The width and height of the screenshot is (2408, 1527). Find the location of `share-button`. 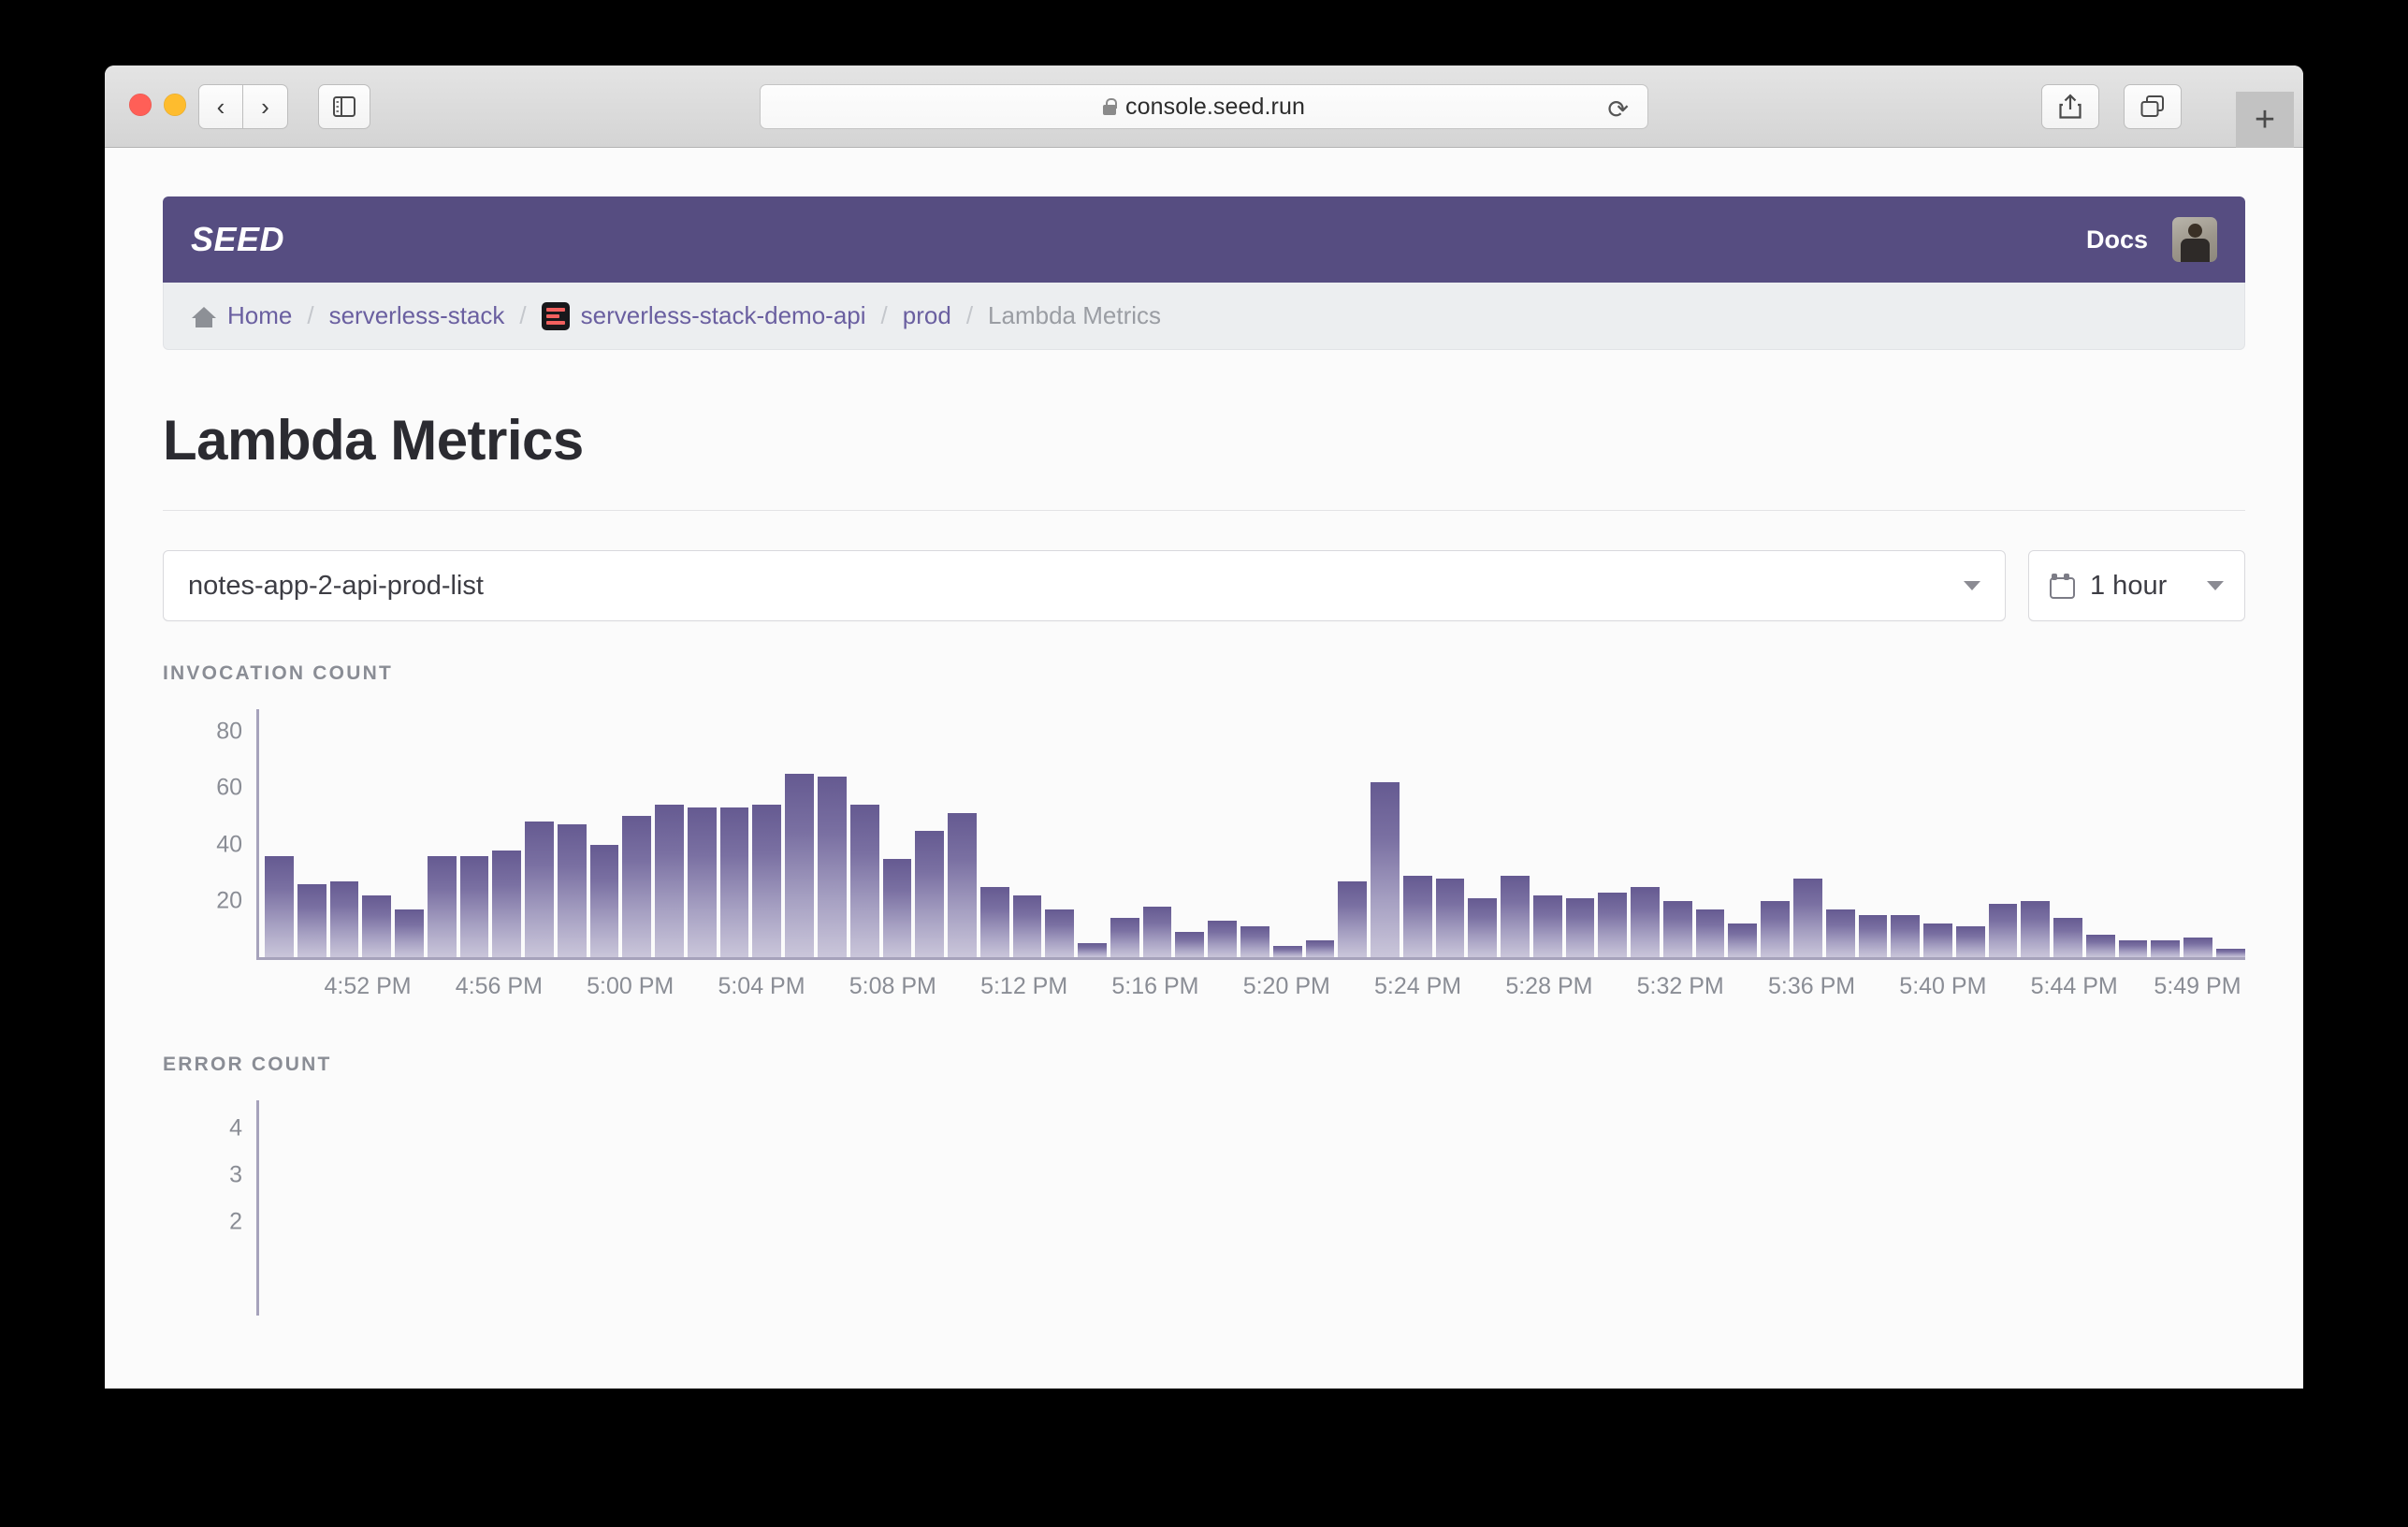

share-button is located at coordinates (2070, 106).